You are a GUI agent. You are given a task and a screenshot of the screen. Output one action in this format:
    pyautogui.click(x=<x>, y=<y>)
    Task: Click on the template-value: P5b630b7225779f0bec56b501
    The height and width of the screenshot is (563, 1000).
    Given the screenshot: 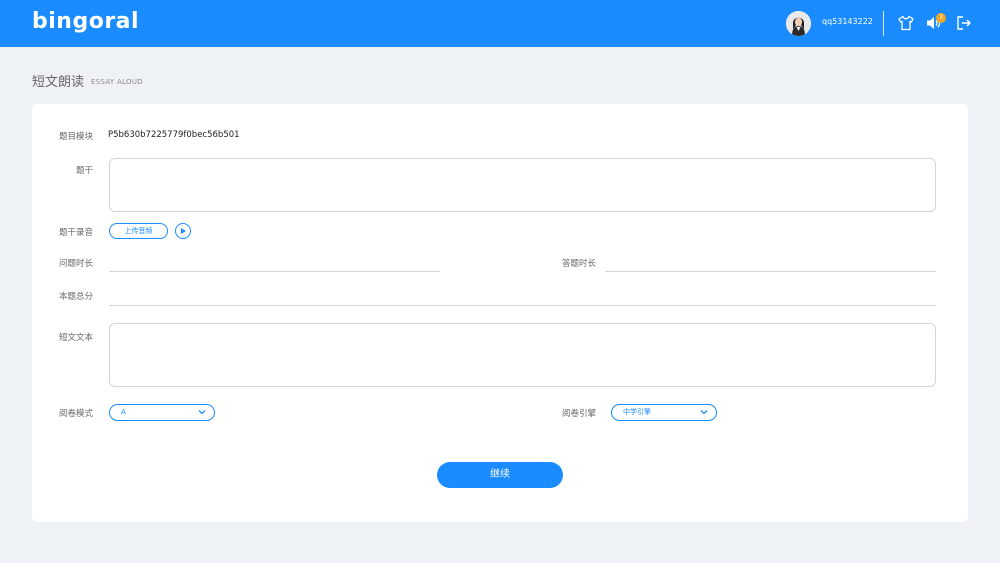 What is the action you would take?
    pyautogui.click(x=174, y=135)
    